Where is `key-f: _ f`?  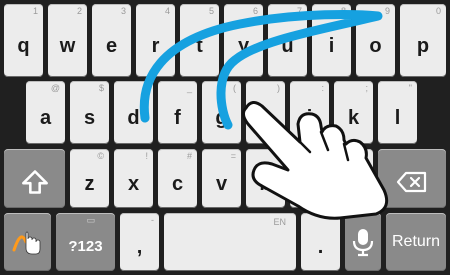 key-f: _ f is located at coordinates (177, 112).